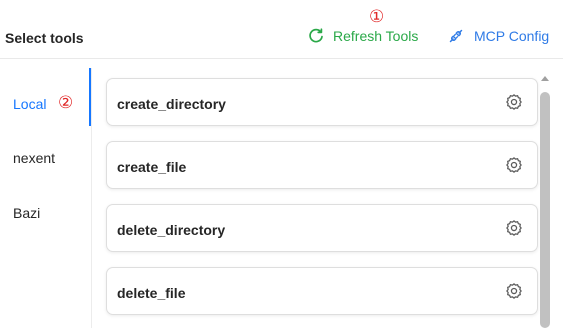 The image size is (567, 328). I want to click on refresh-tools-button: Refresh Tools, so click(363, 36).